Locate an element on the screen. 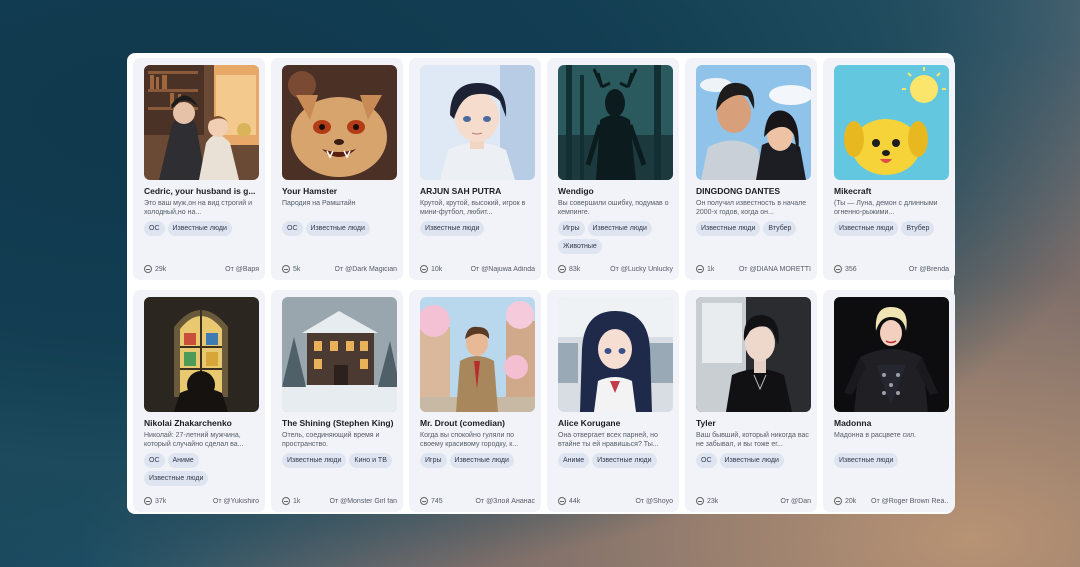 Image resolution: width=1080 pixels, height=567 pixels. tag-chip: Кино и ТВ is located at coordinates (370, 460).